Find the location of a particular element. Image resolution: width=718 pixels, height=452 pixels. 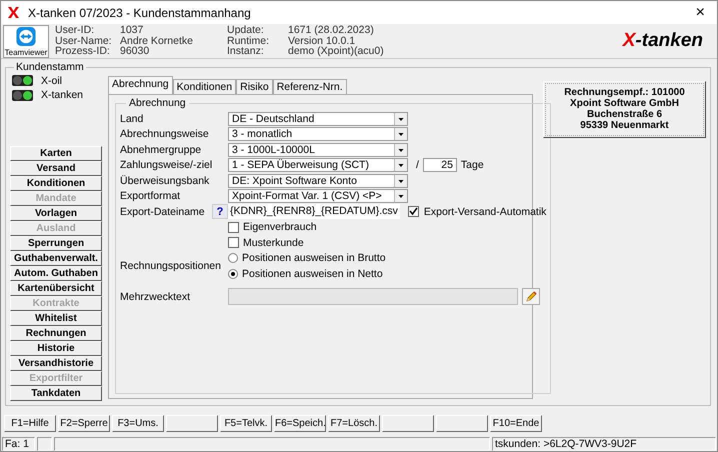

info-label: Prozess-ID: is located at coordinates (83, 51).